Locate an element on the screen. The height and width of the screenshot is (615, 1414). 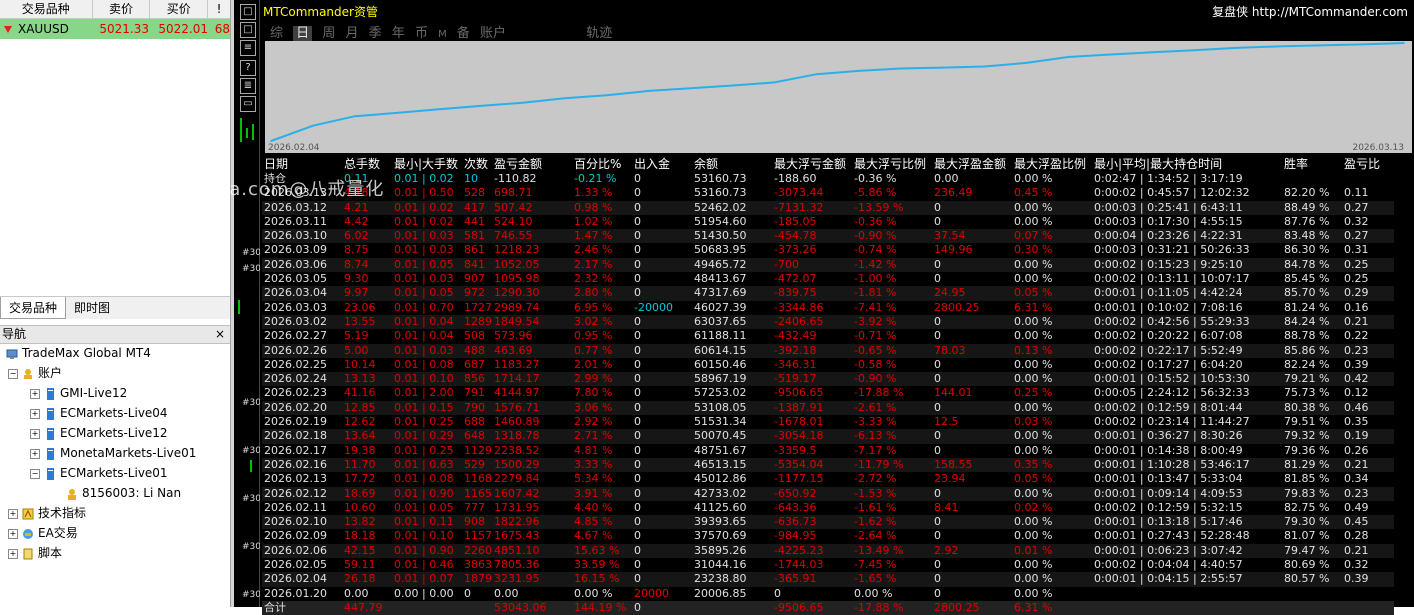
cell-col-12: 0:02:47 | 1:34:52 | 3:17:19 is located at coordinates (1168, 178).